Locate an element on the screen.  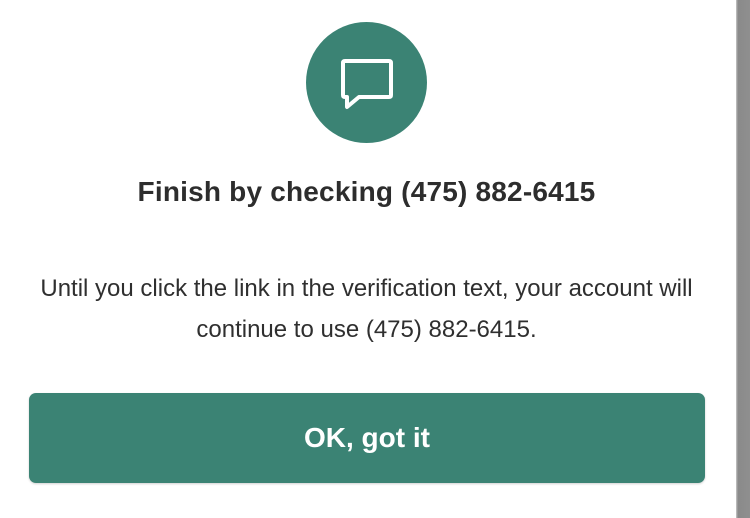
message-bubble-icon is located at coordinates (366, 83).